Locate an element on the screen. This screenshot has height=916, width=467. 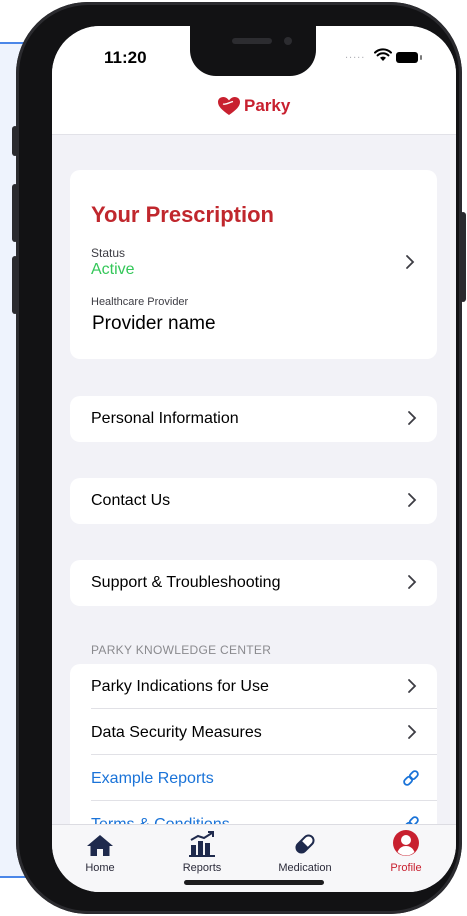
tab-medication: Medication is located at coordinates (305, 852).